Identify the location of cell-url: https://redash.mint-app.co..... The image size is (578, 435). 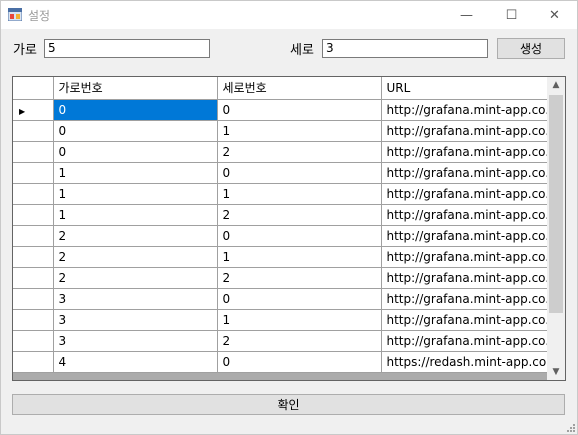
(472, 362).